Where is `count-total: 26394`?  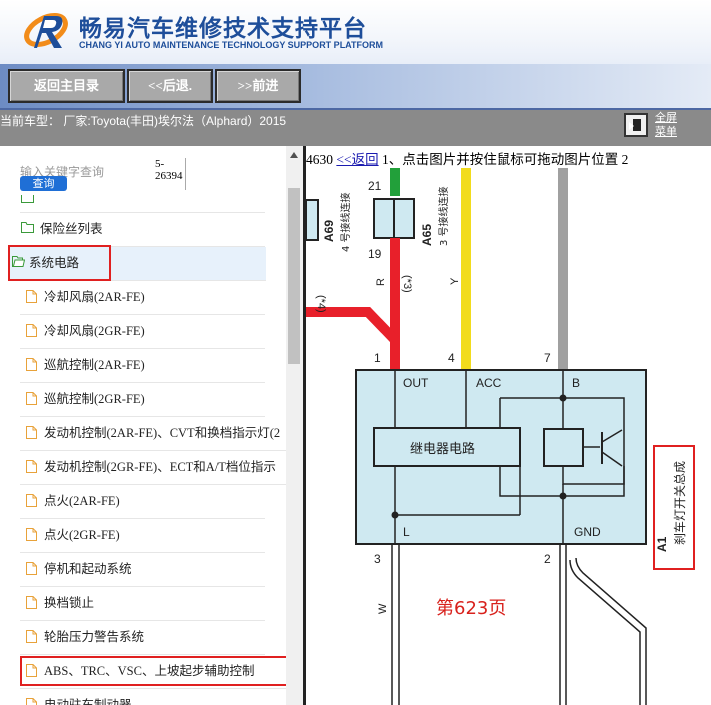
count-total: 26394 is located at coordinates (169, 176).